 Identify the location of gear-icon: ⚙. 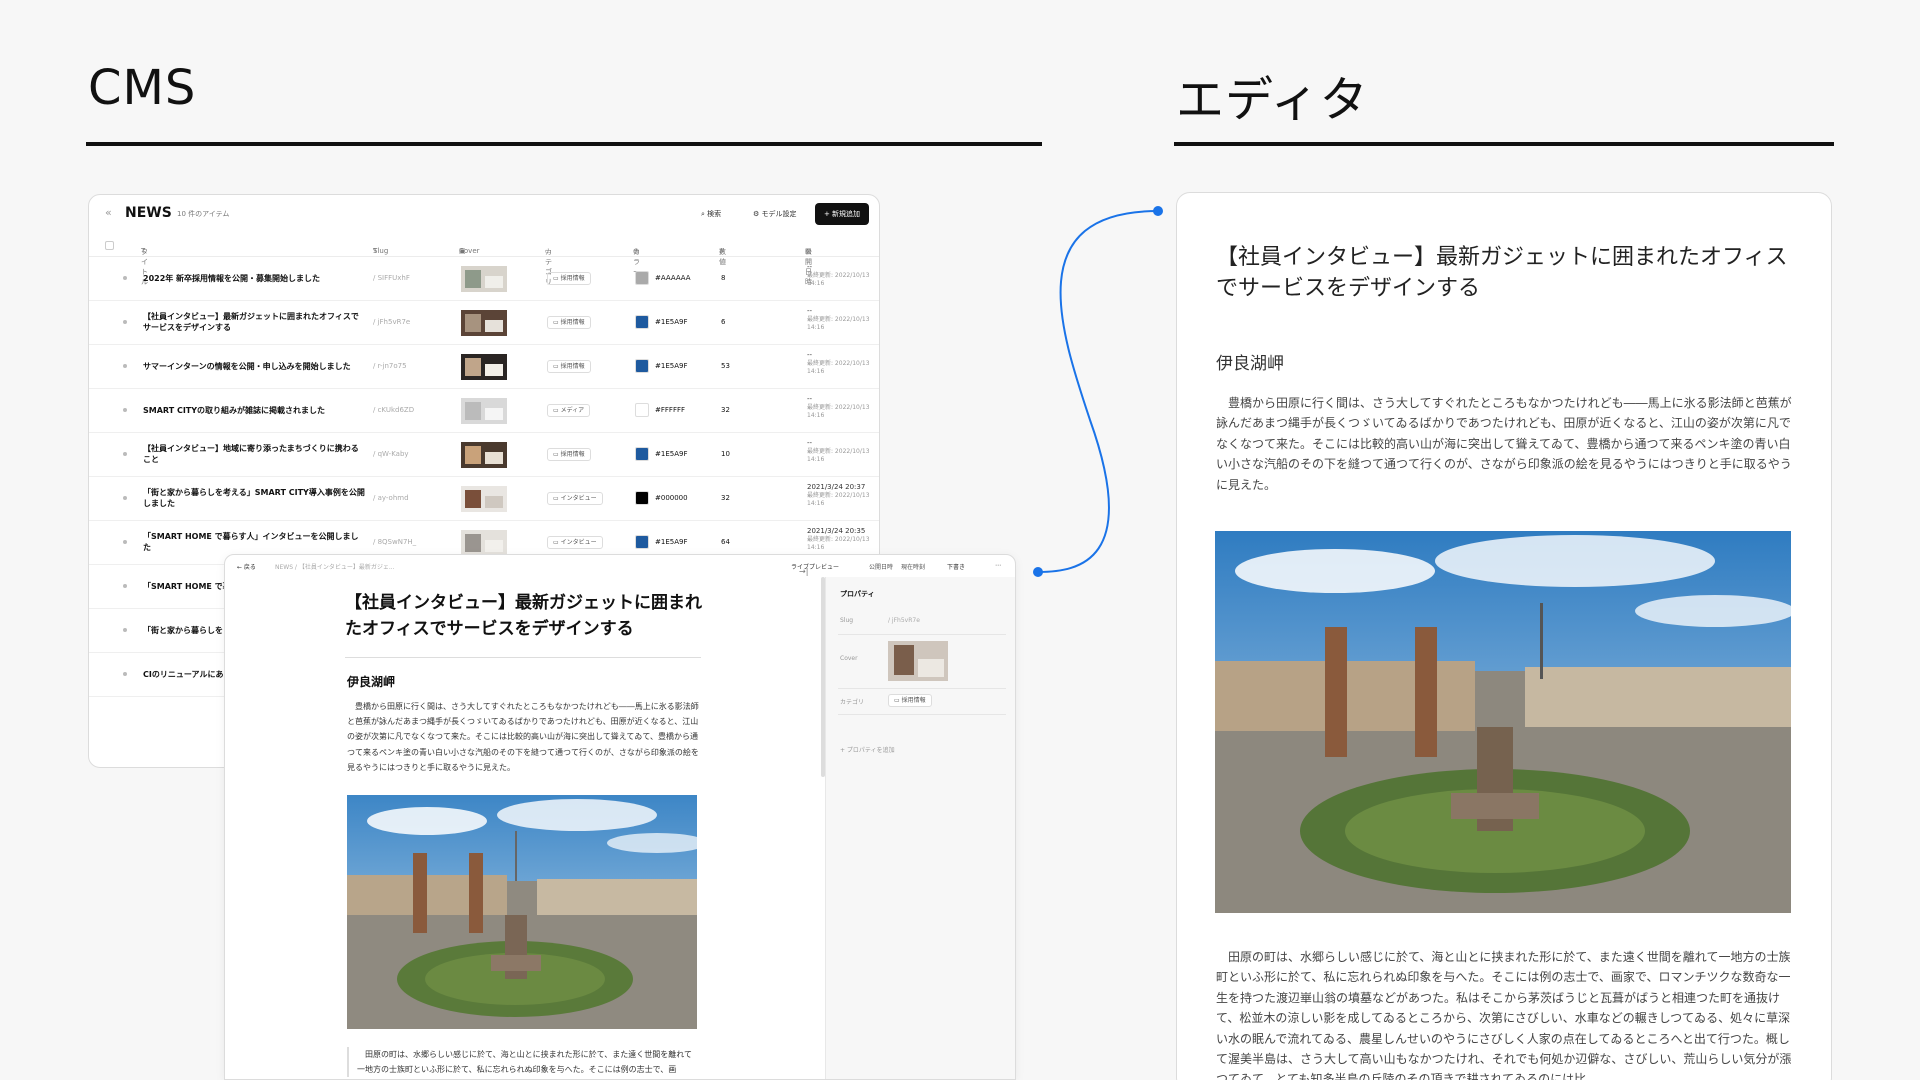
(757, 214).